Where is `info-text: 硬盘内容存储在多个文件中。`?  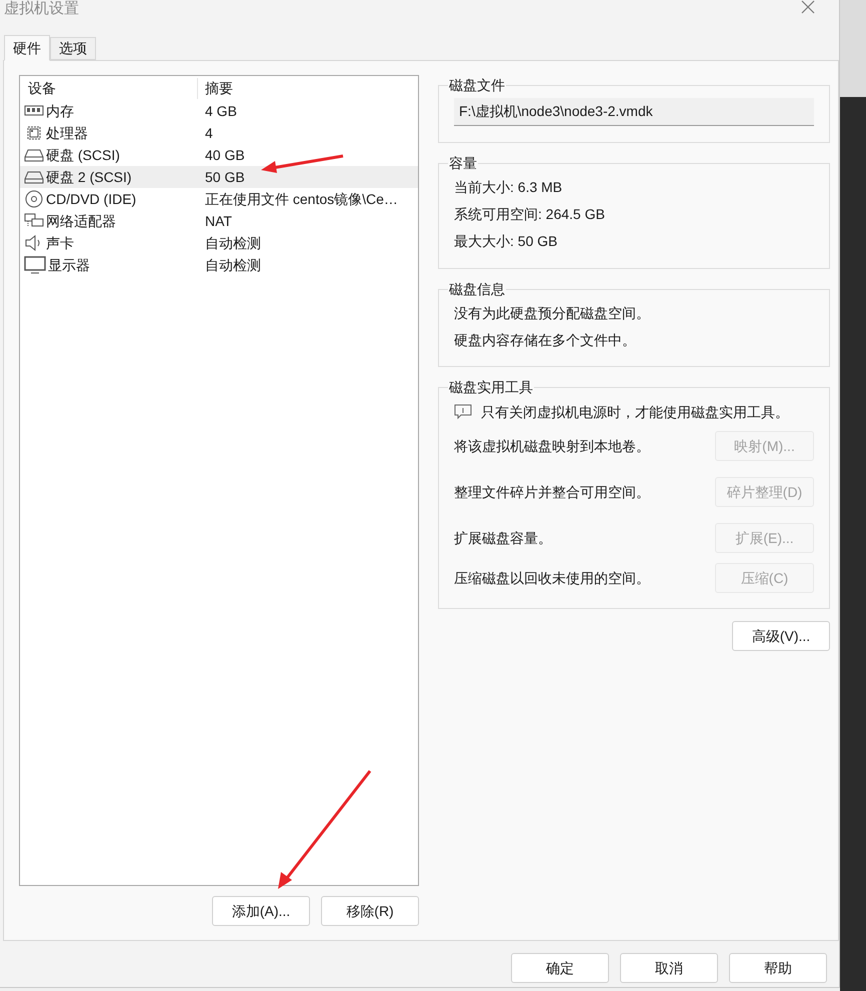
info-text: 硬盘内容存储在多个文件中。 is located at coordinates (545, 340).